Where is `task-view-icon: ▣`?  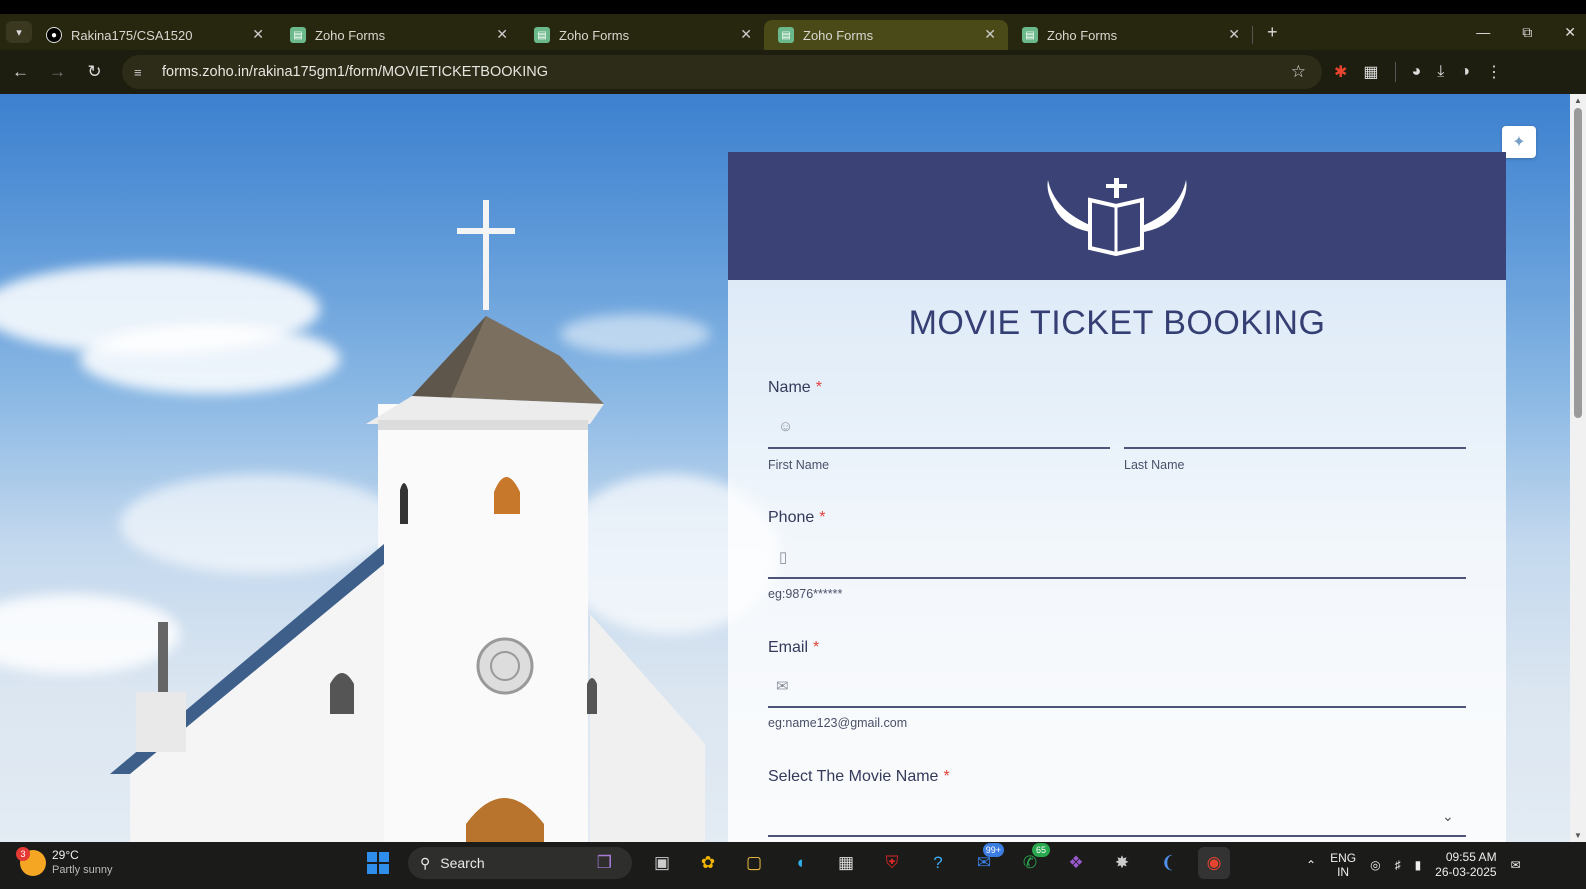
task-view-icon: ▣ is located at coordinates (662, 863).